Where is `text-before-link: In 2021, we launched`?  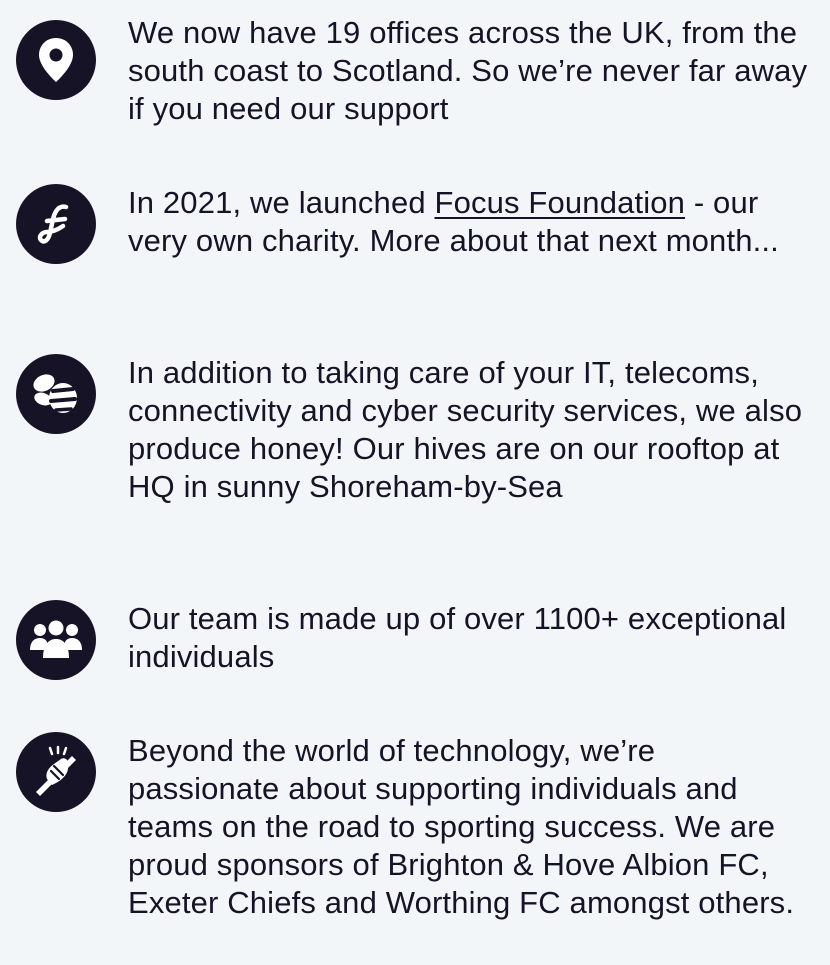
text-before-link: In 2021, we launched is located at coordinates (281, 202).